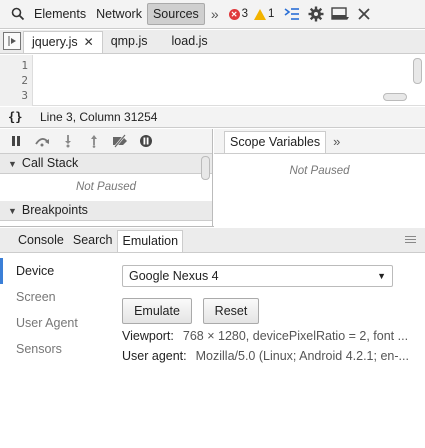 The height and width of the screenshot is (448, 425). What do you see at coordinates (129, 42) in the screenshot?
I see `file-tab-qmp: qmp.js` at bounding box center [129, 42].